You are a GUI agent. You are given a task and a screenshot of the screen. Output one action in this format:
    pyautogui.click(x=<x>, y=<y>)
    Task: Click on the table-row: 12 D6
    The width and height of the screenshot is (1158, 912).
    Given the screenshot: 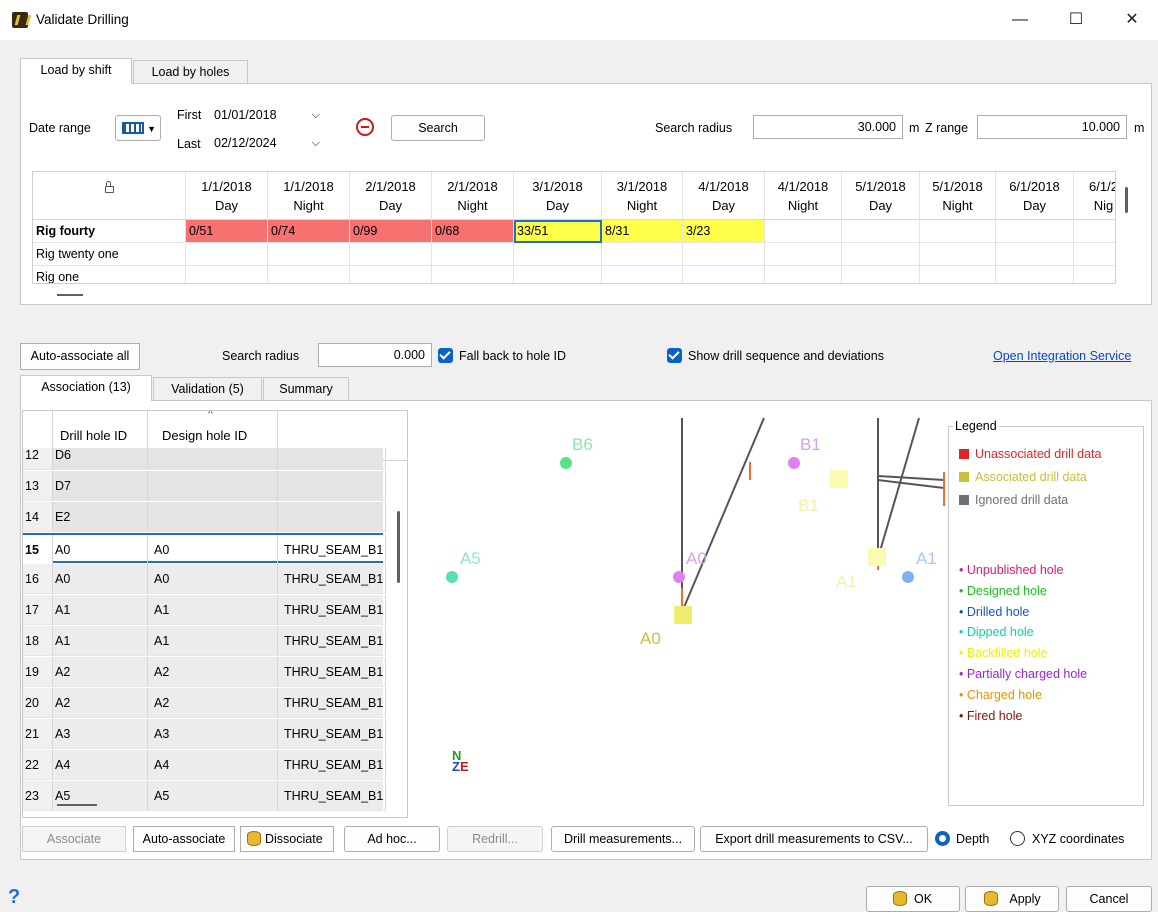 What is the action you would take?
    pyautogui.click(x=204, y=459)
    